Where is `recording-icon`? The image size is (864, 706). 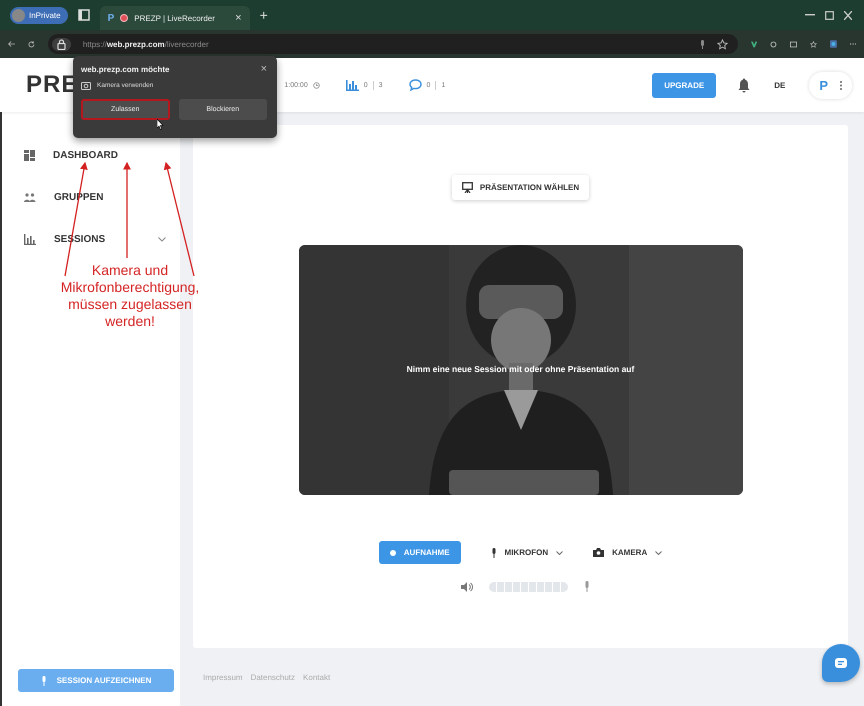 recording-icon is located at coordinates (124, 18).